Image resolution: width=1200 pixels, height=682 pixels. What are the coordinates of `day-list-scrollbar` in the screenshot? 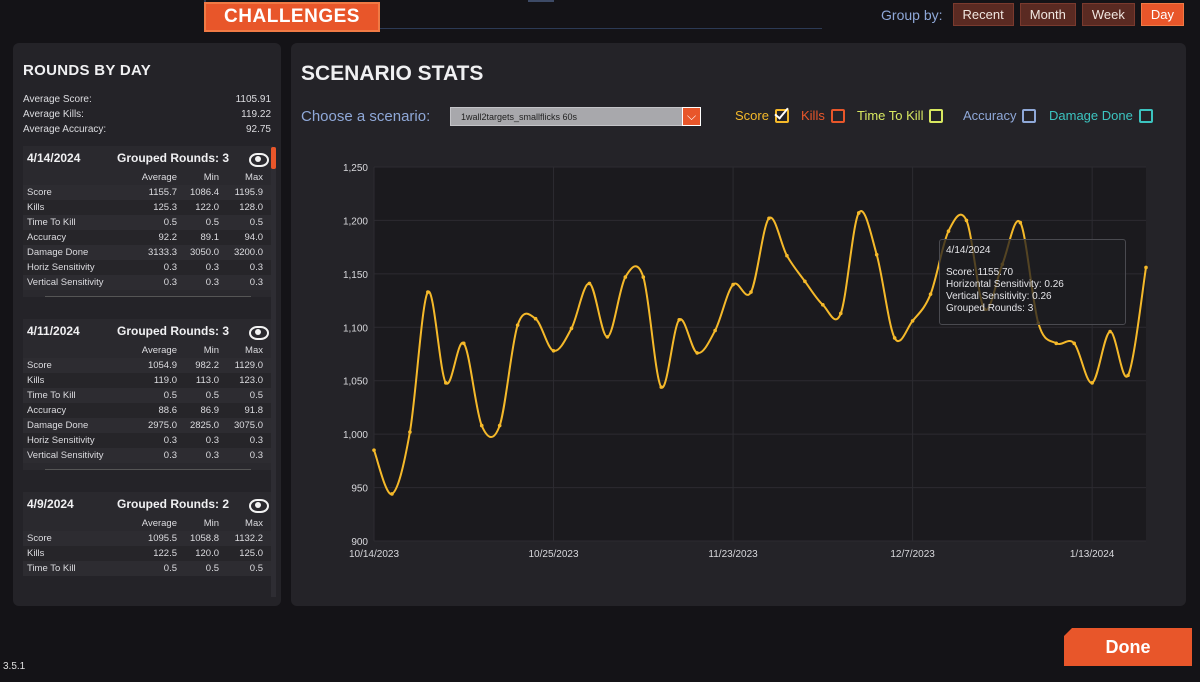 It's located at (273, 372).